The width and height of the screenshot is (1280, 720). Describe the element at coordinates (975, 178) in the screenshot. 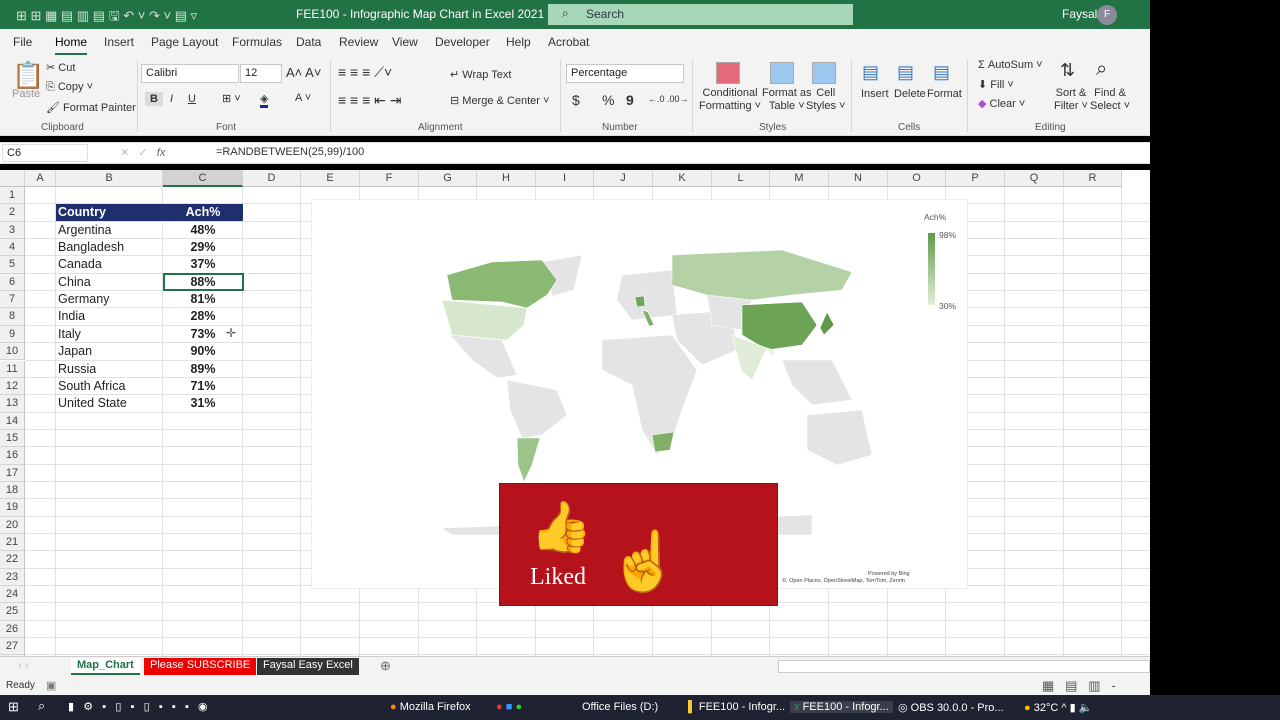

I see `column-header-p: P` at that location.